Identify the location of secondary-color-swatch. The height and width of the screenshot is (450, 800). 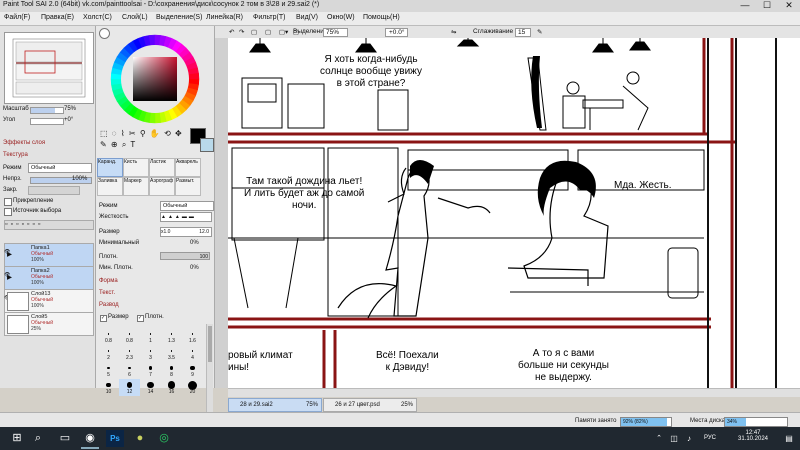
(207, 145).